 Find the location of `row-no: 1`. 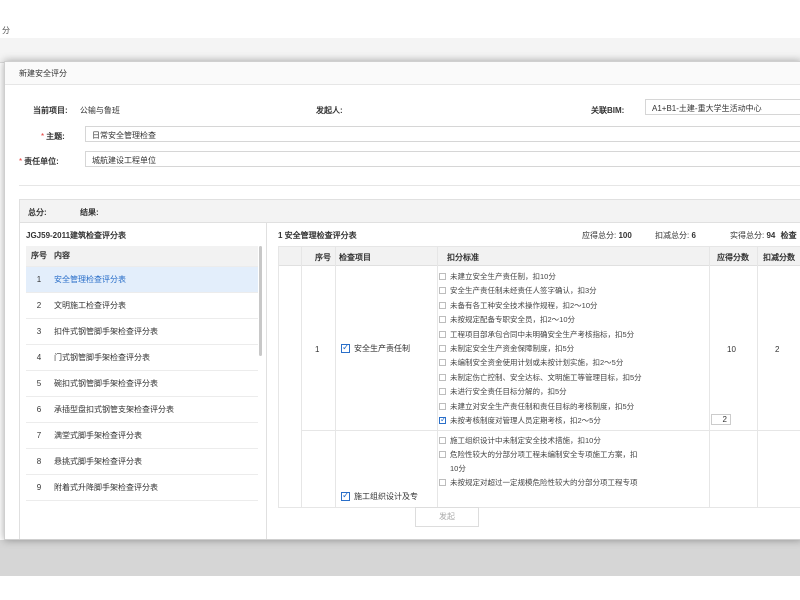

row-no: 1 is located at coordinates (39, 279).